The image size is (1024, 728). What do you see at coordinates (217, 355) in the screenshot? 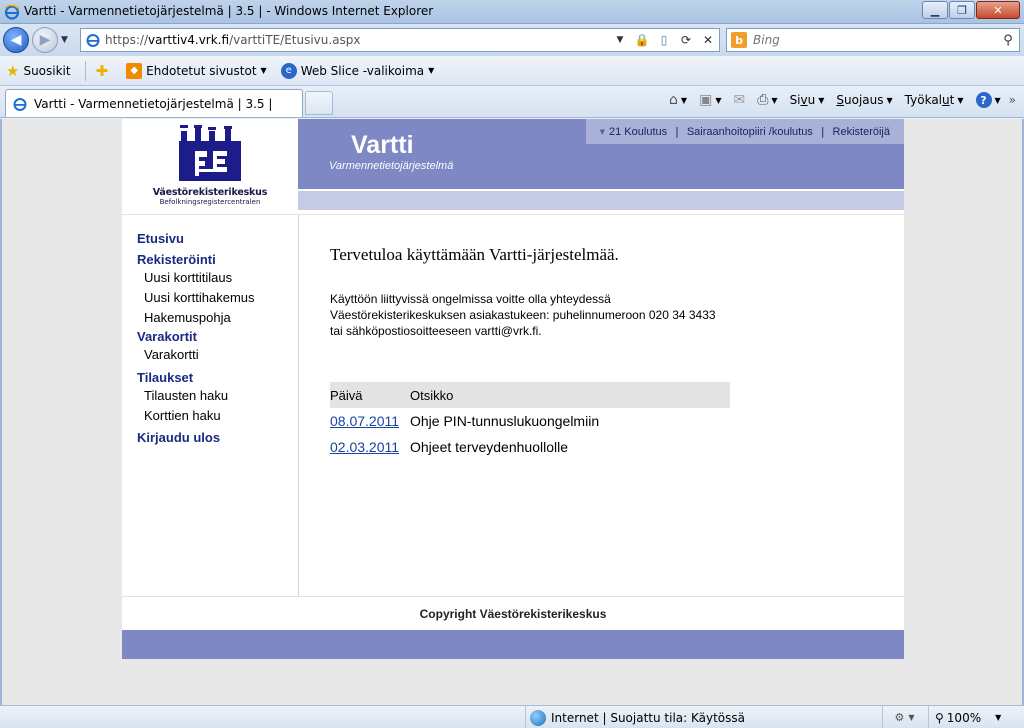
I see `nav-backup-card: Varakortti` at bounding box center [217, 355].